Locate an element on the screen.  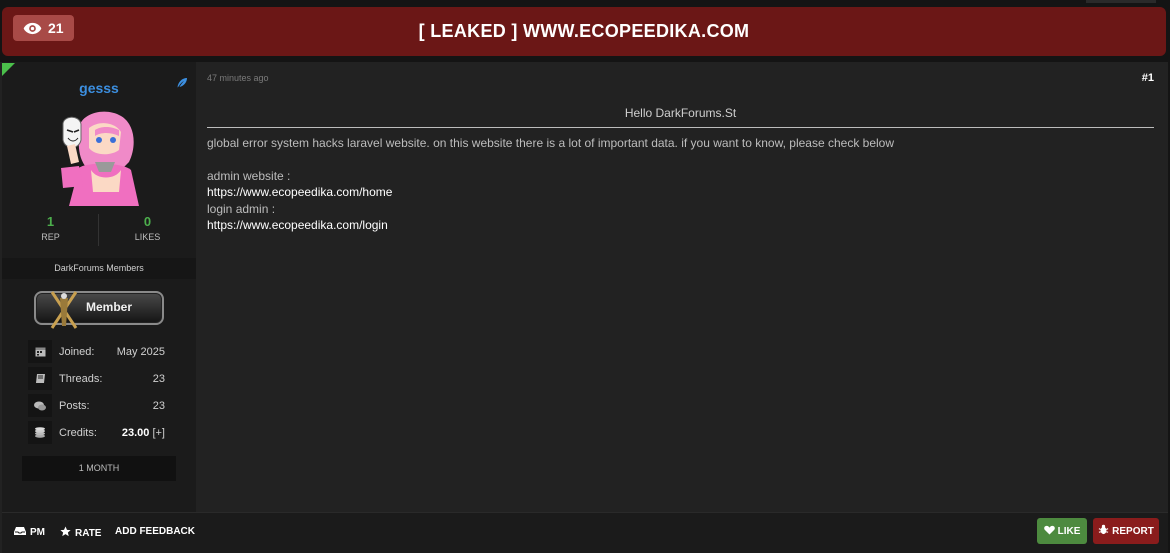
reputation-stat: 1 REP is located at coordinates (50, 228).